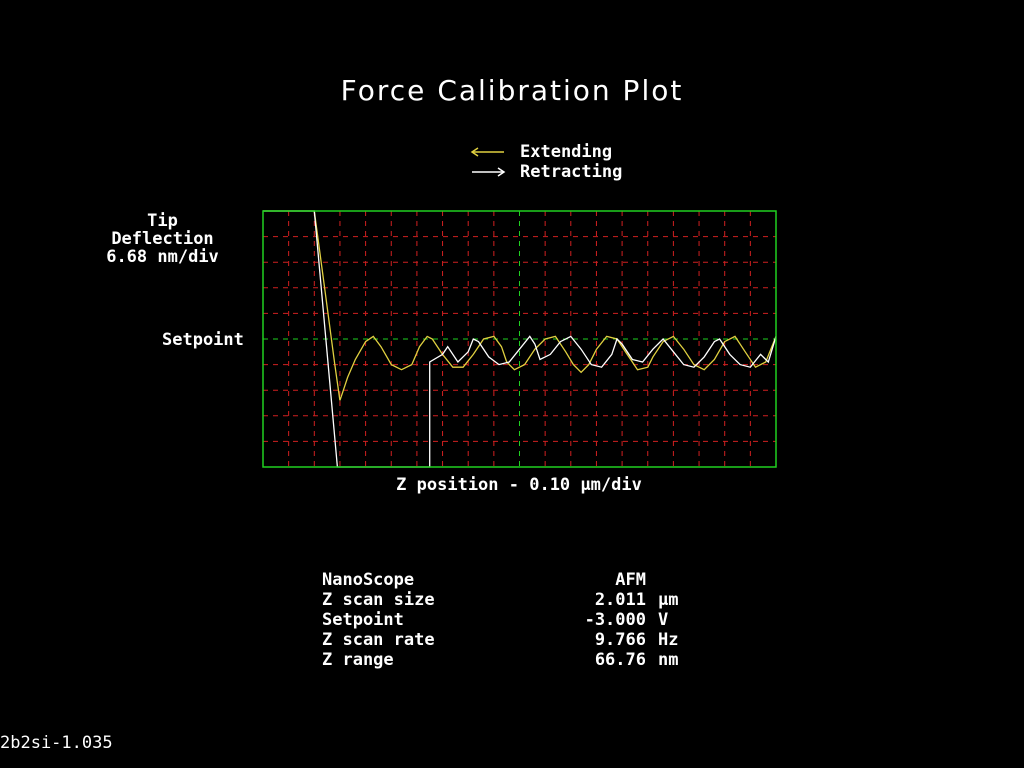 The height and width of the screenshot is (768, 1024). Describe the element at coordinates (378, 640) in the screenshot. I see `parameter-name: Z scan rate` at that location.